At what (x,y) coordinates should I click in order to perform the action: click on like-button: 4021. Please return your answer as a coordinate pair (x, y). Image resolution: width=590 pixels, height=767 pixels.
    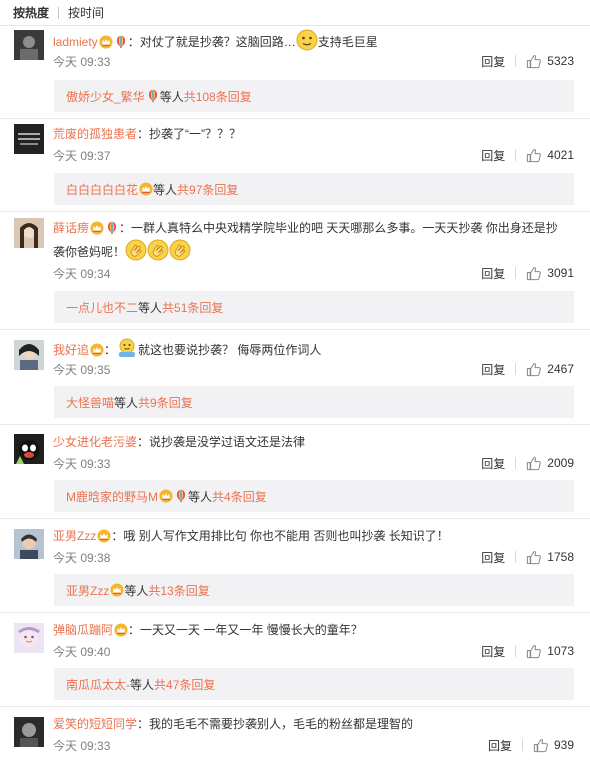
    Looking at the image, I should click on (550, 155).